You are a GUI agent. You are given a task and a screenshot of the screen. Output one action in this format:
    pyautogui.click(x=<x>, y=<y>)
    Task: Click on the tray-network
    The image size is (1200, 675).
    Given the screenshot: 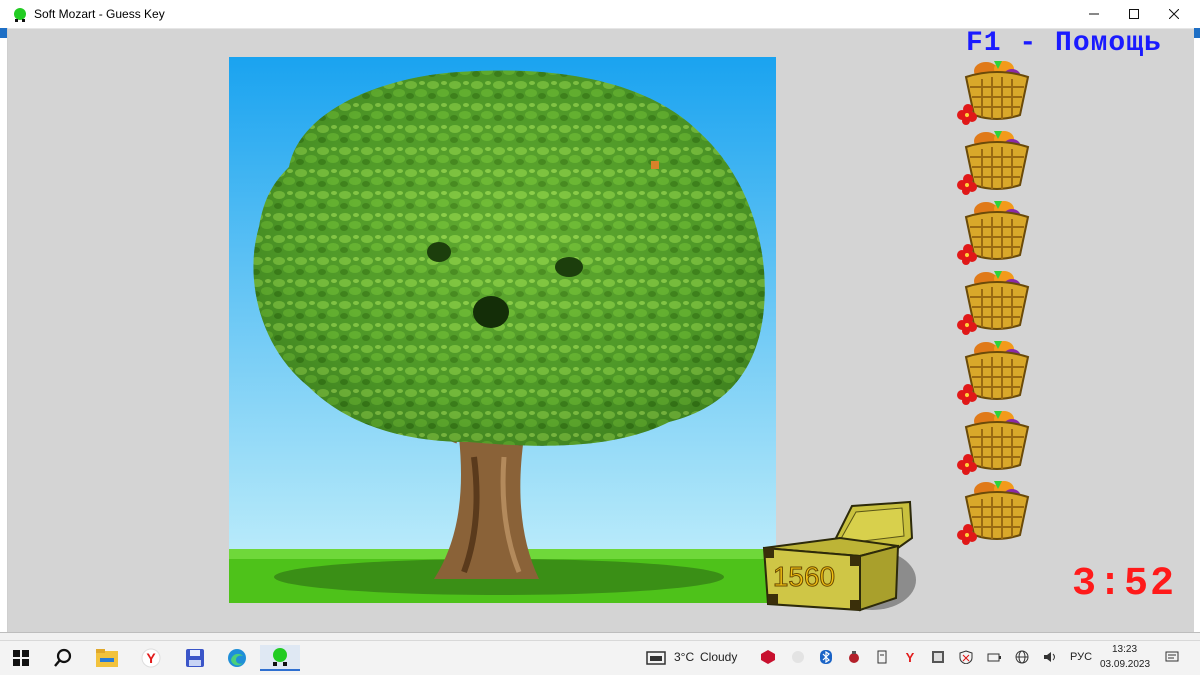 What is the action you would take?
    pyautogui.click(x=1022, y=657)
    